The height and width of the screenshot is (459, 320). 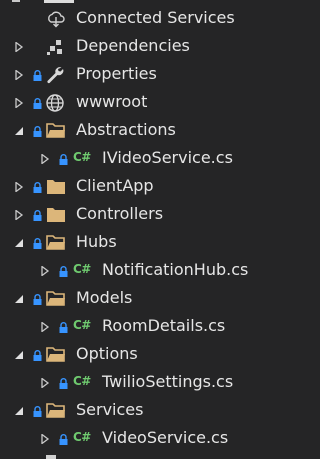 What do you see at coordinates (152, 103) in the screenshot?
I see `tree-item-wwwroot: wwwroot` at bounding box center [152, 103].